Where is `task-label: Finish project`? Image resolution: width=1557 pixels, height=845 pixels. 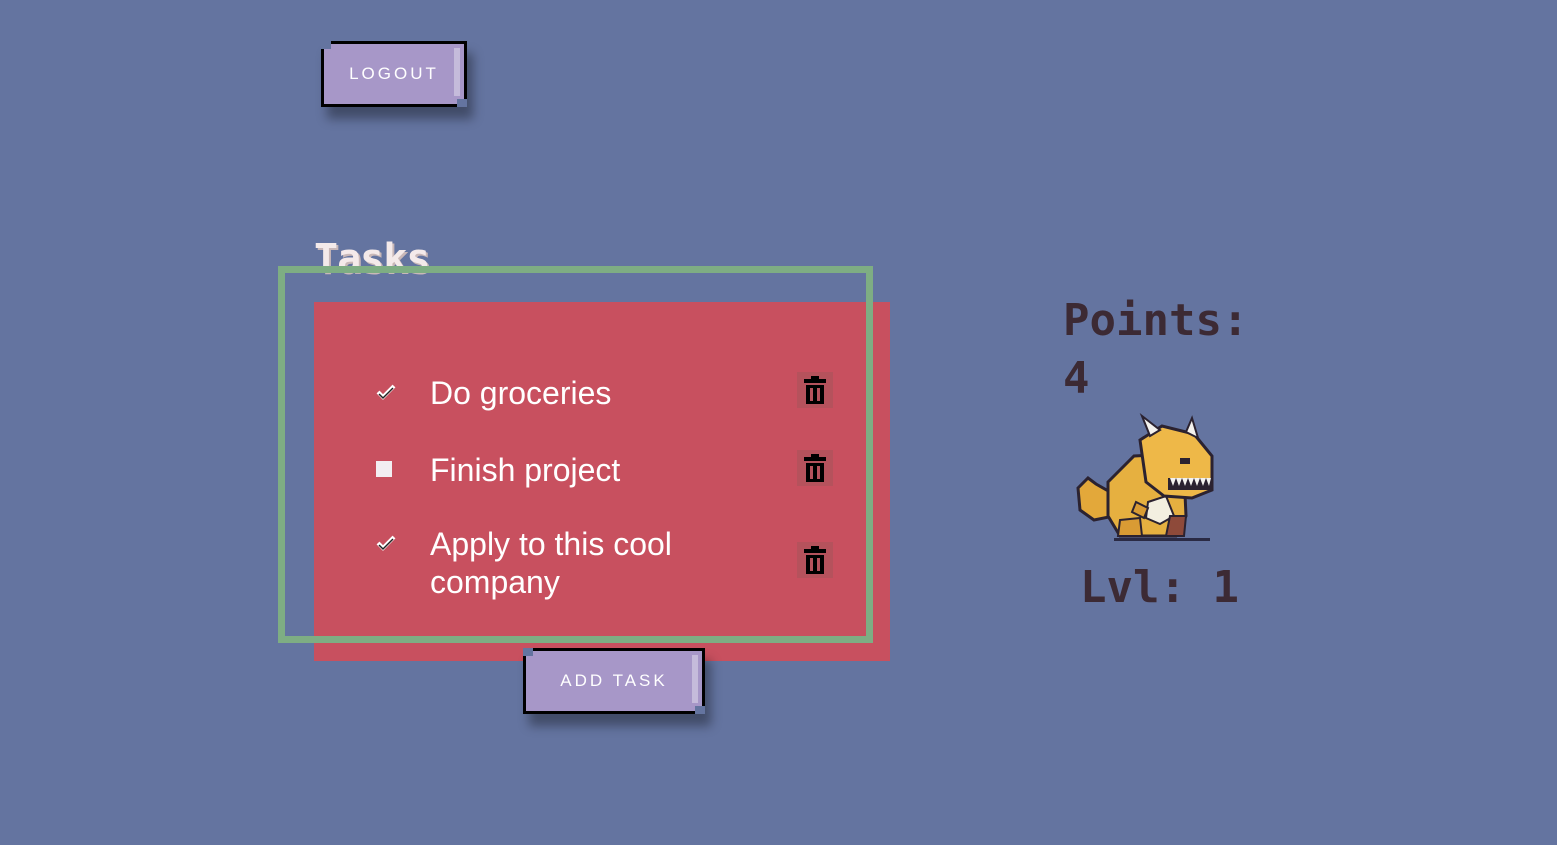 task-label: Finish project is located at coordinates (525, 470).